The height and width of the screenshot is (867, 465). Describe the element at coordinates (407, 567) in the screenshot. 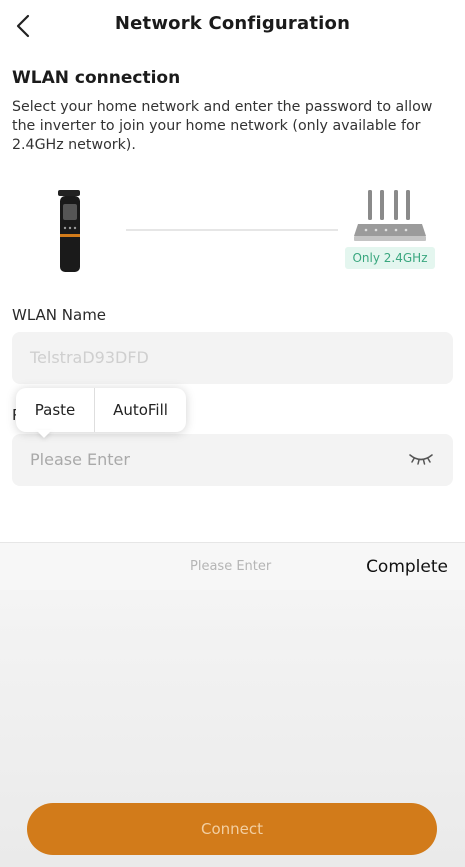

I see `complete-button: Complete` at that location.